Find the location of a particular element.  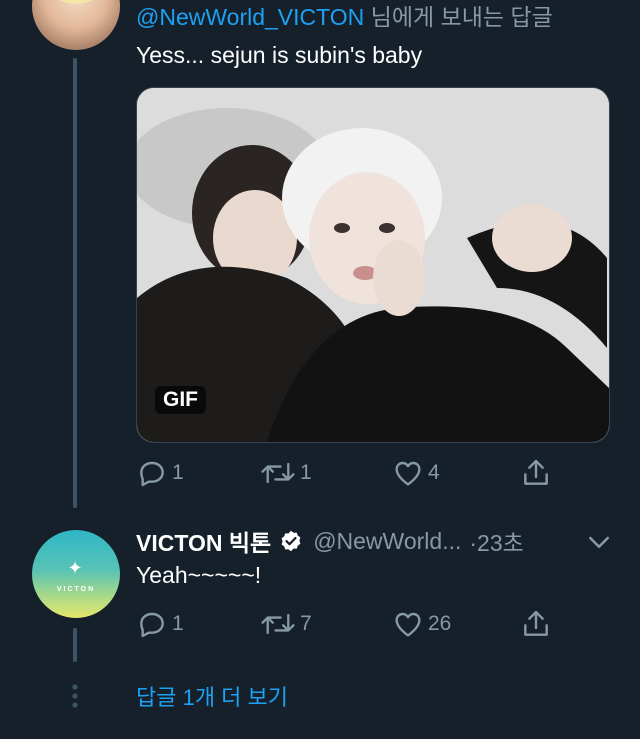

like-button: 26 is located at coordinates (421, 624).